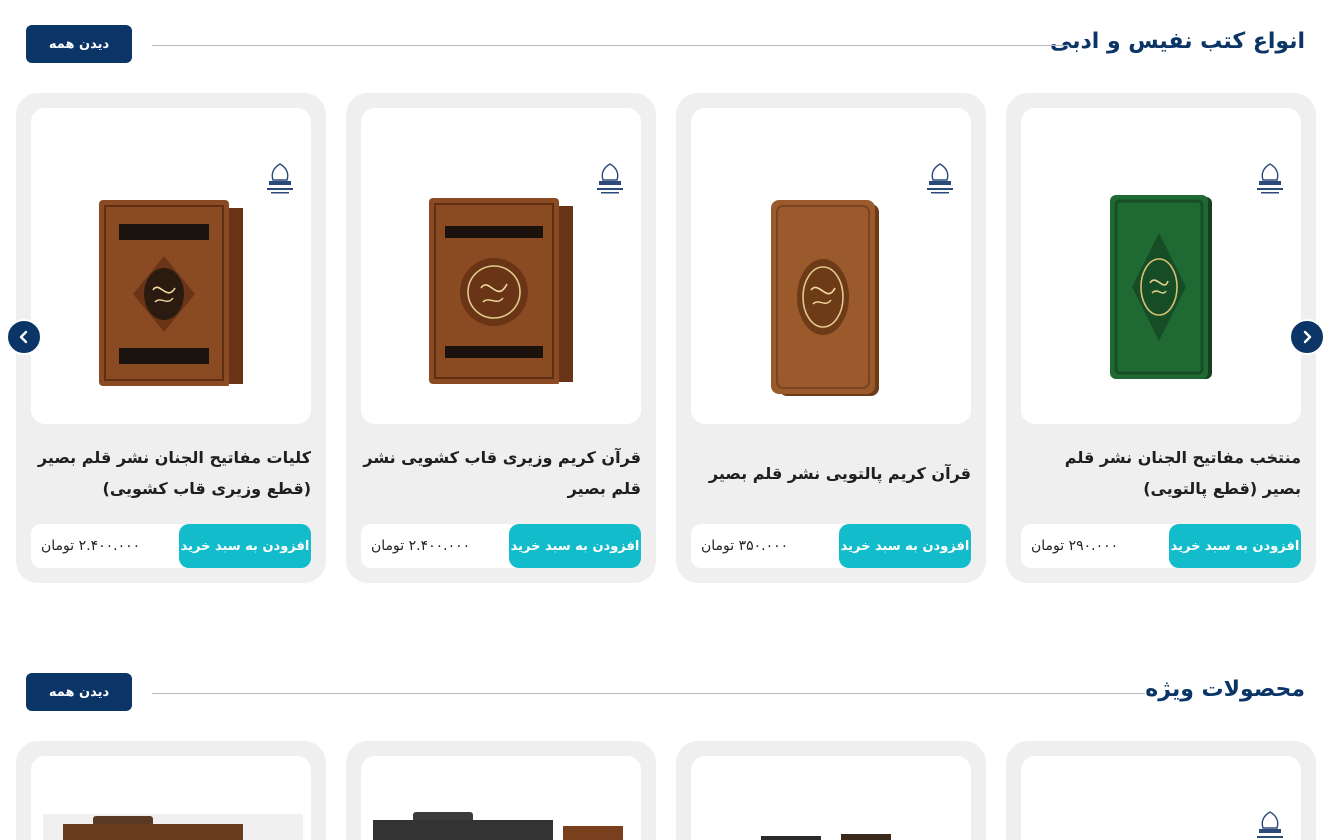 The width and height of the screenshot is (1333, 840). Describe the element at coordinates (1161, 546) in the screenshot. I see `price-bar: افزودن به سبد خرید ۲۹۰.۰۰۰ تومان` at that location.